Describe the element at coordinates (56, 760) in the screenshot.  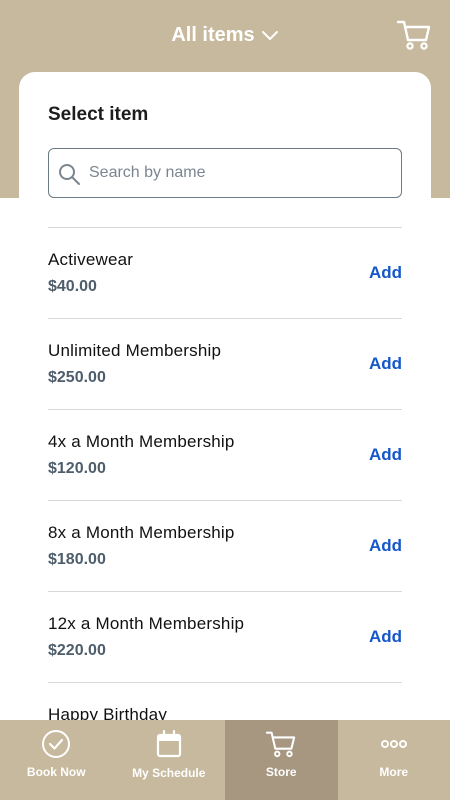
I see `tab-book-now: Book Now` at that location.